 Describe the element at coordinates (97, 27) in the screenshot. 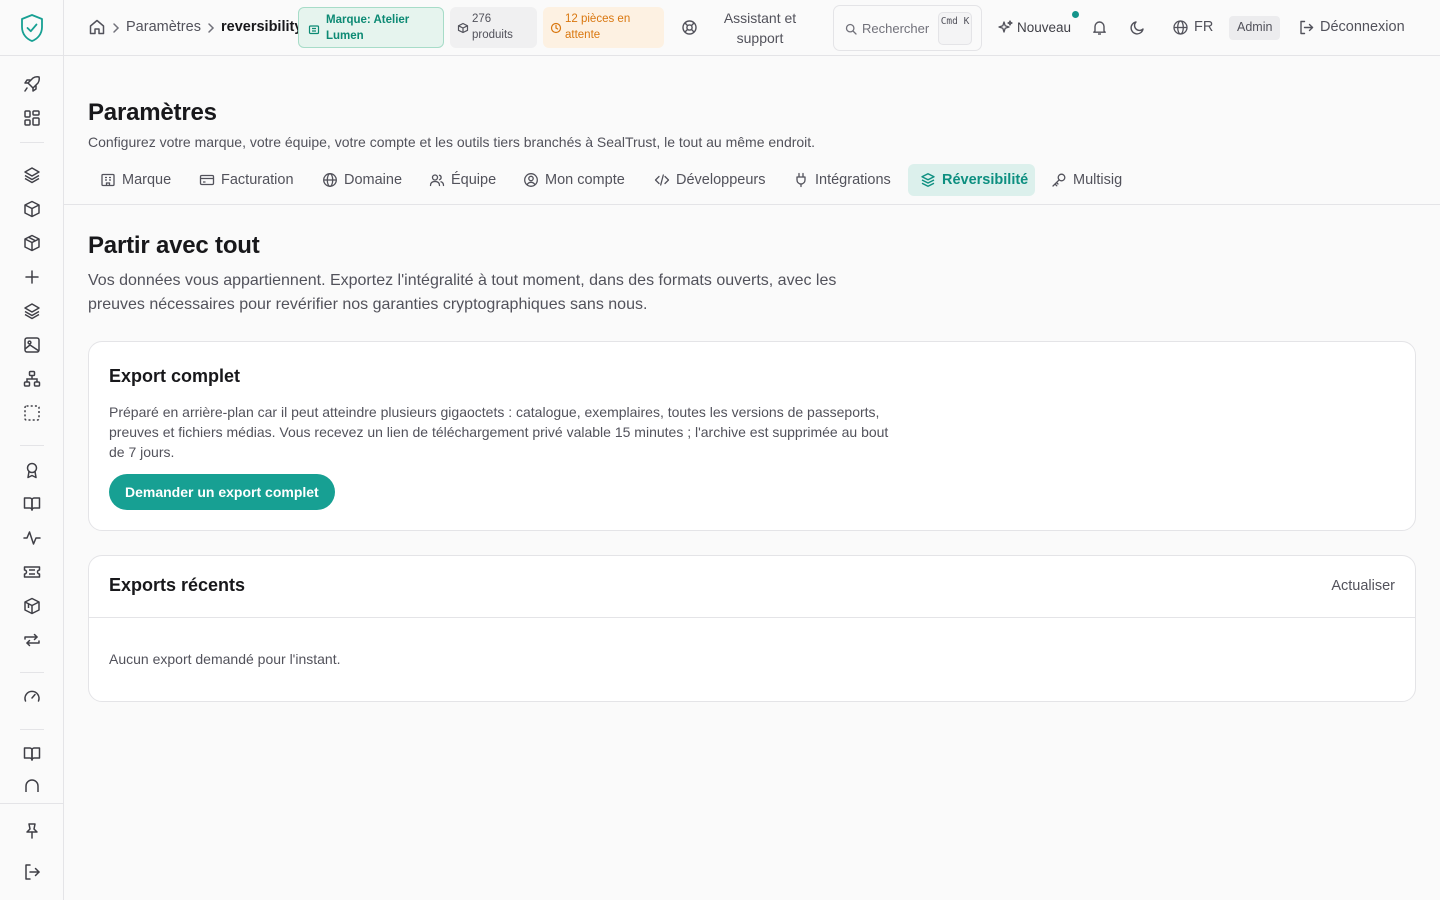

I see `home-icon` at that location.